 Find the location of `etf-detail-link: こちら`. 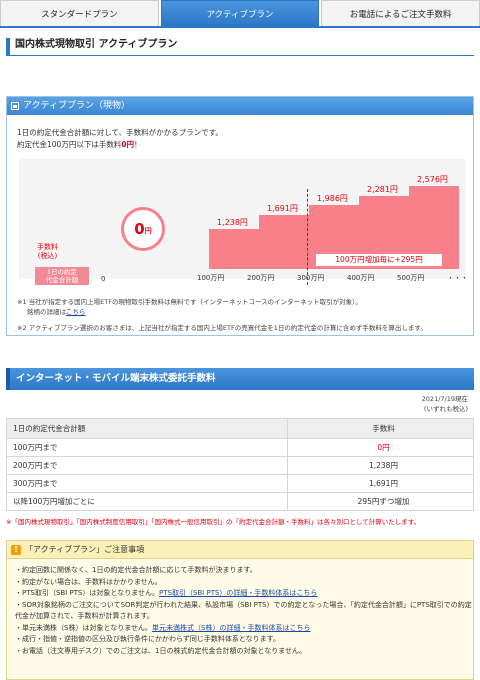

etf-detail-link: こちら is located at coordinates (76, 312).